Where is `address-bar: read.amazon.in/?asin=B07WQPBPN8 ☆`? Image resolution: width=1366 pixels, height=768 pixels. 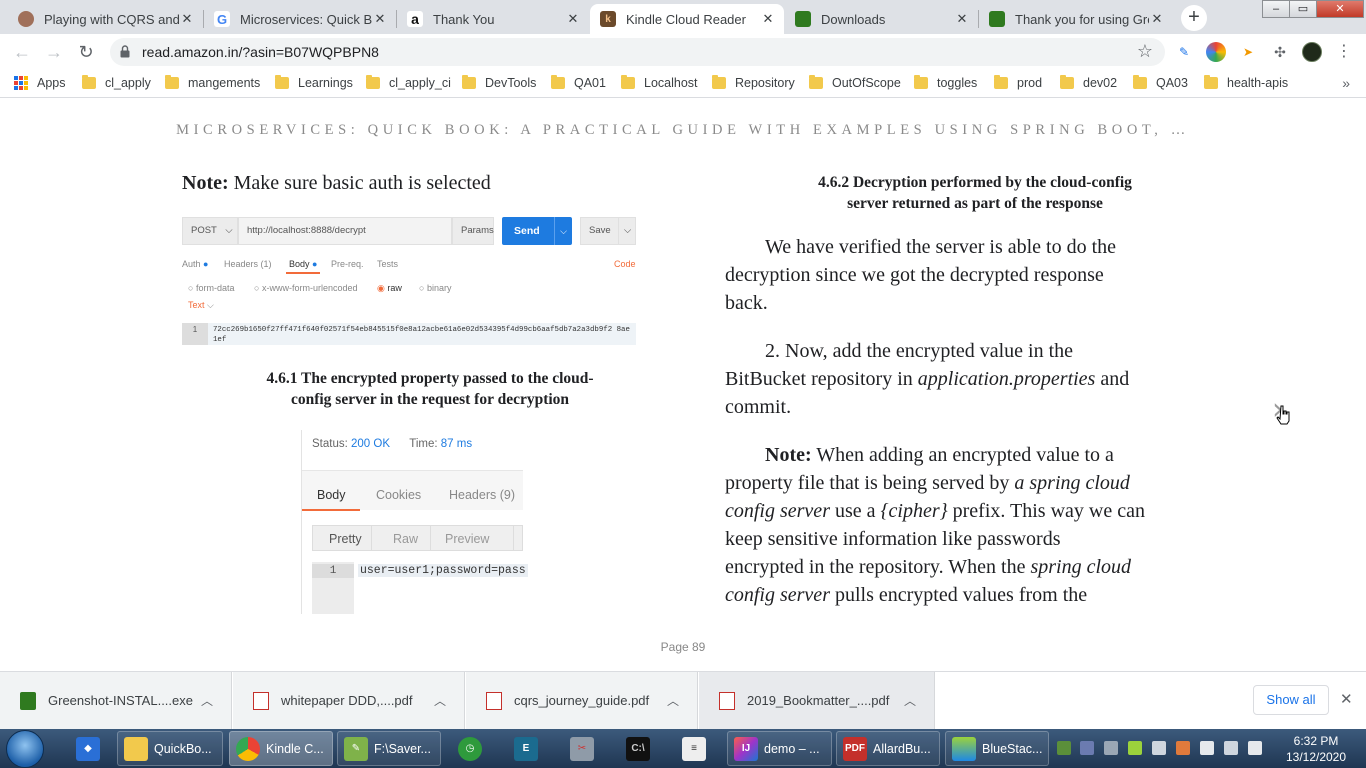 address-bar: read.amazon.in/?asin=B07WQPBPN8 ☆ is located at coordinates (637, 52).